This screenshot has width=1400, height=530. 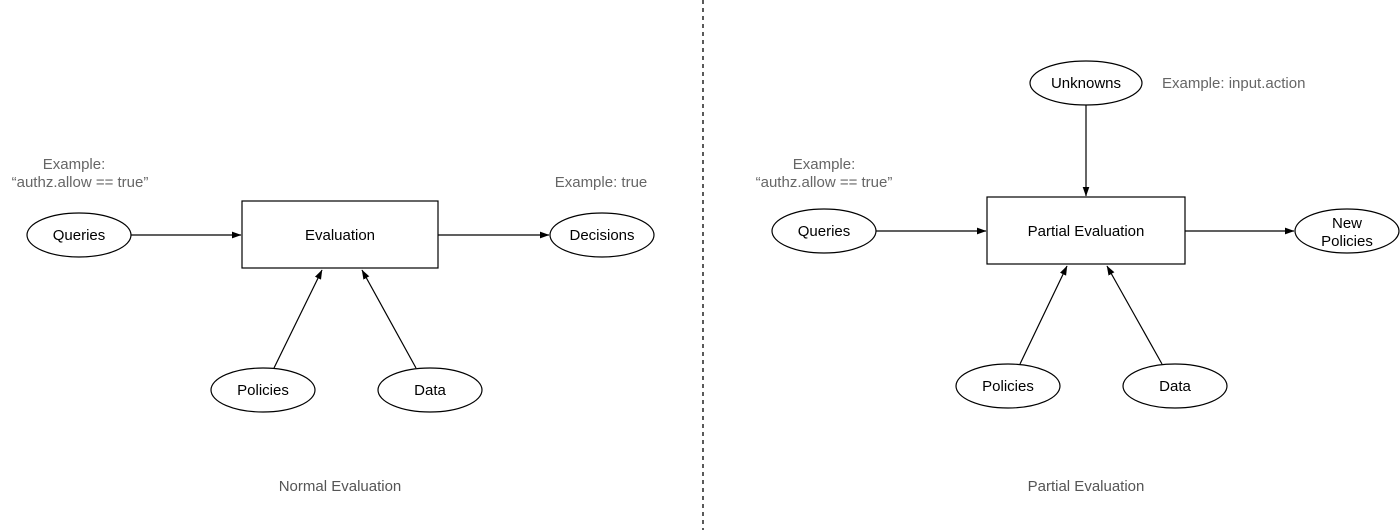 I want to click on evaluation-node: Evaluation, so click(x=340, y=234).